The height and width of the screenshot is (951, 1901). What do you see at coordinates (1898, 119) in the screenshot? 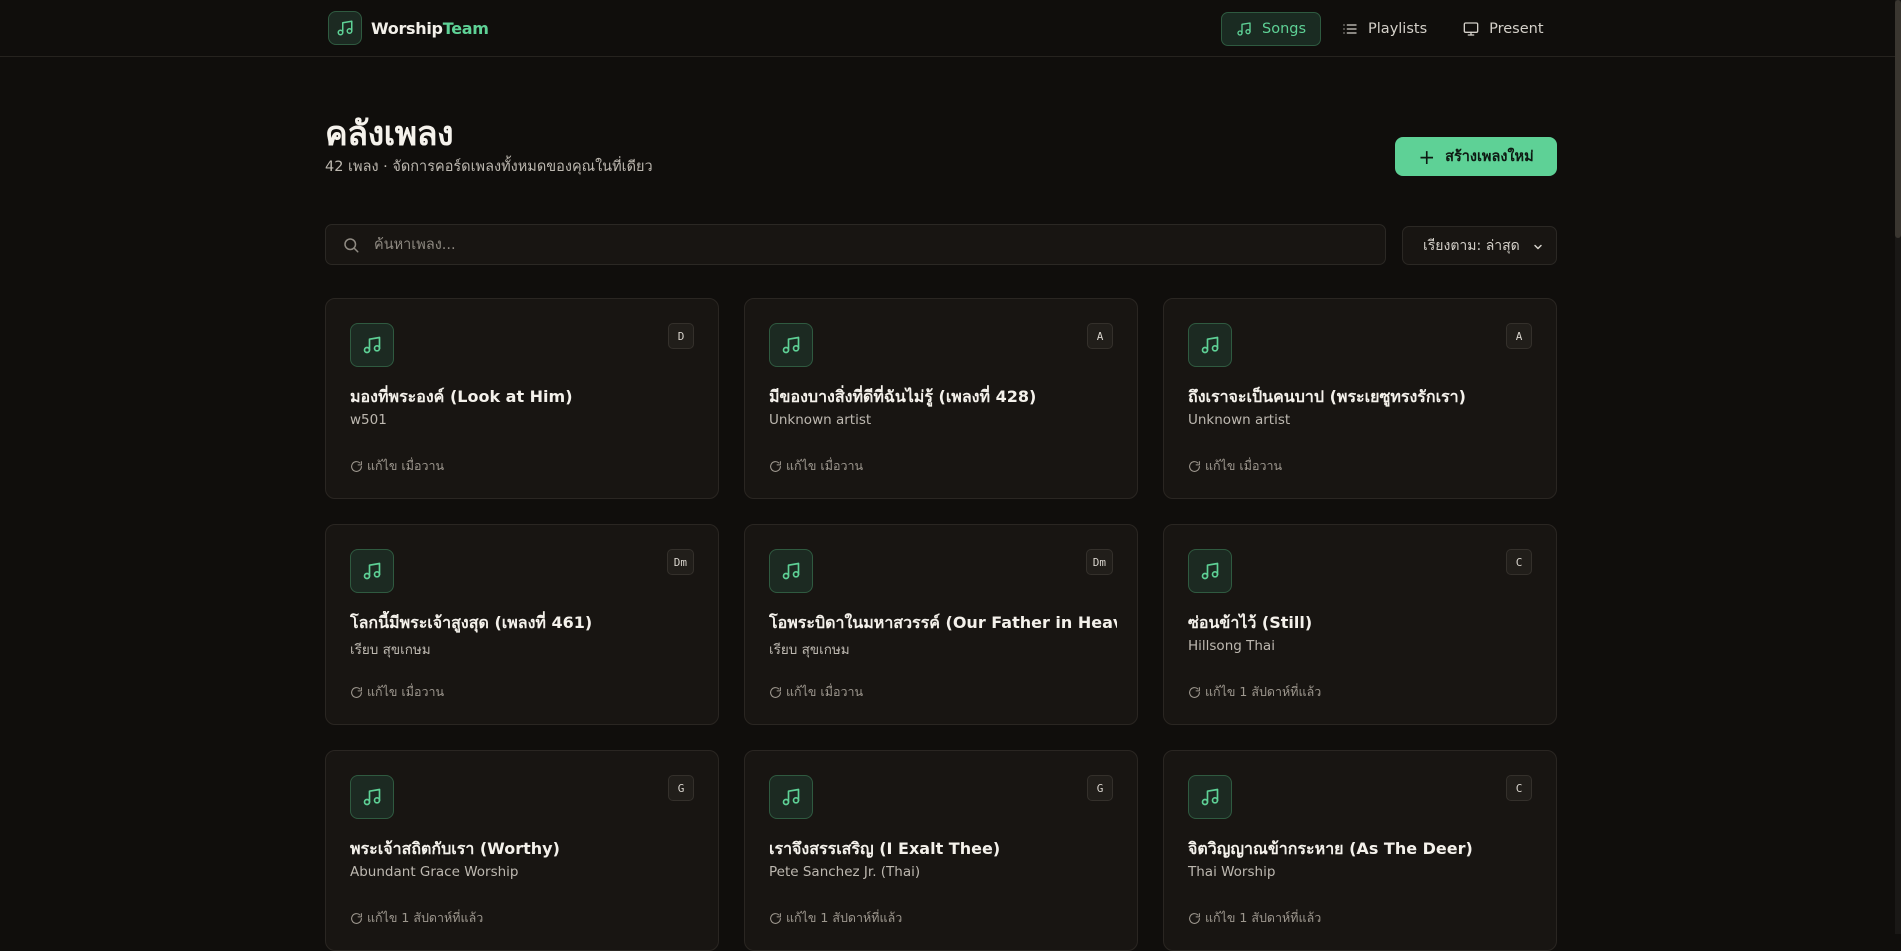
I see `scrollbar-thumb` at bounding box center [1898, 119].